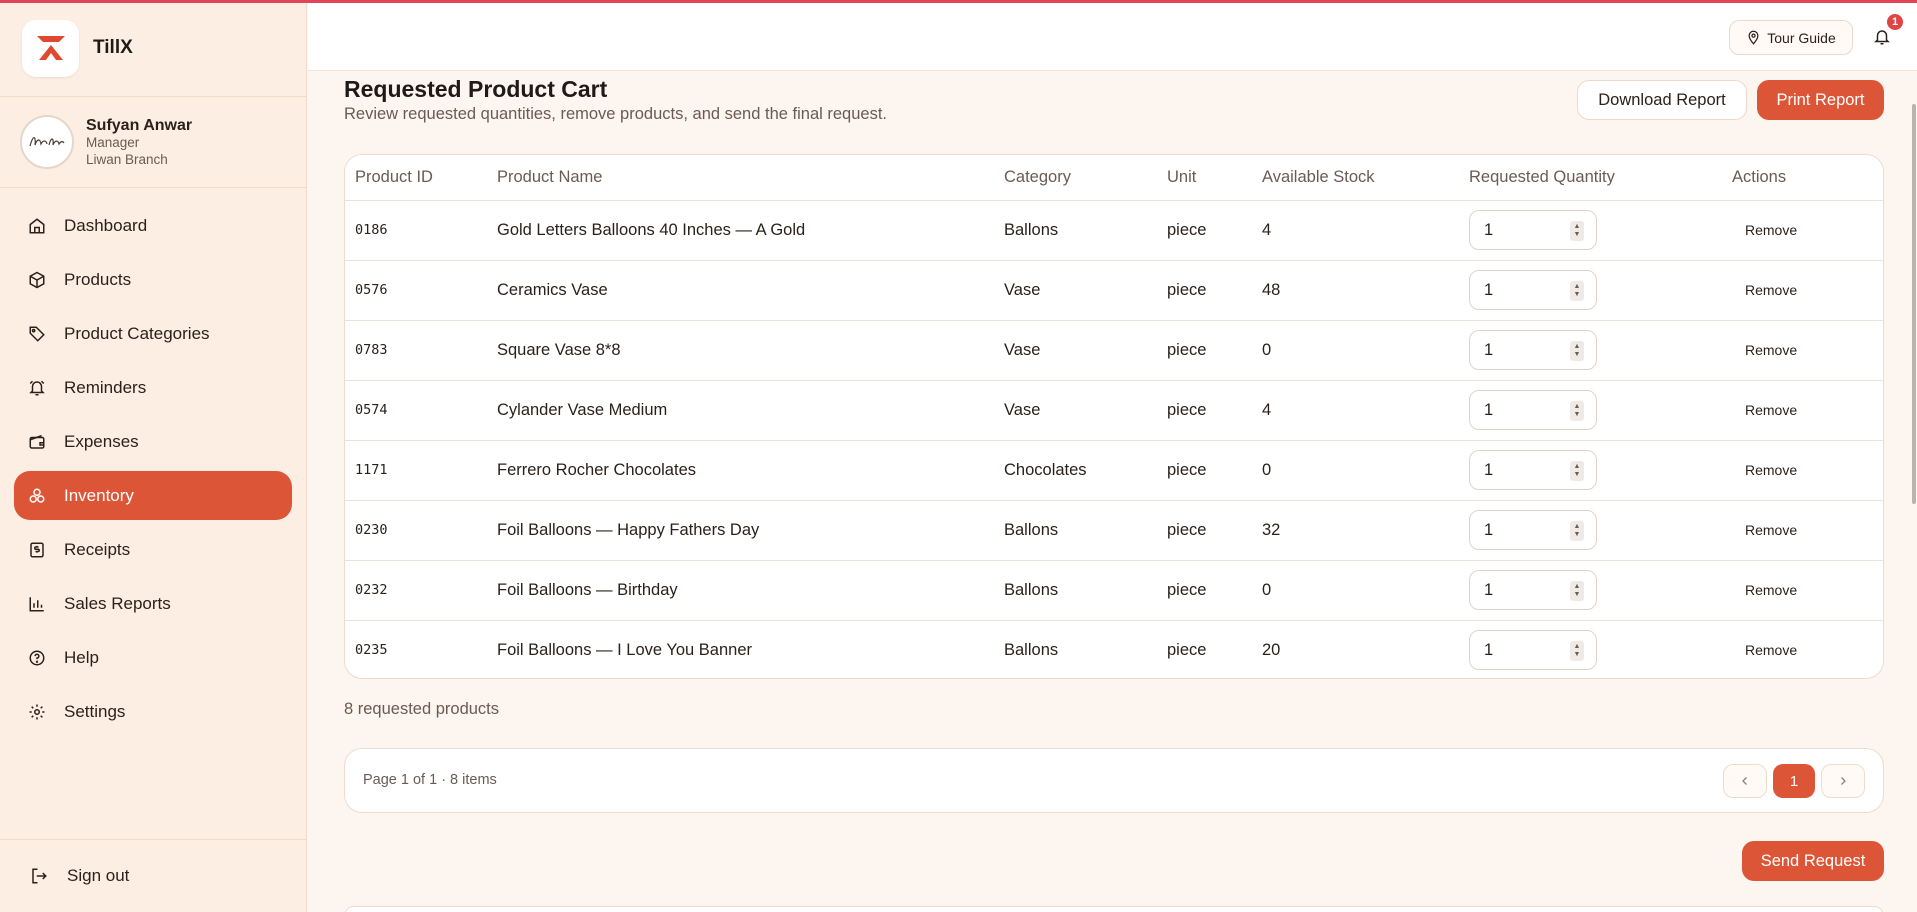  Describe the element at coordinates (105, 387) in the screenshot. I see `sidebar-item-label: Reminders` at that location.